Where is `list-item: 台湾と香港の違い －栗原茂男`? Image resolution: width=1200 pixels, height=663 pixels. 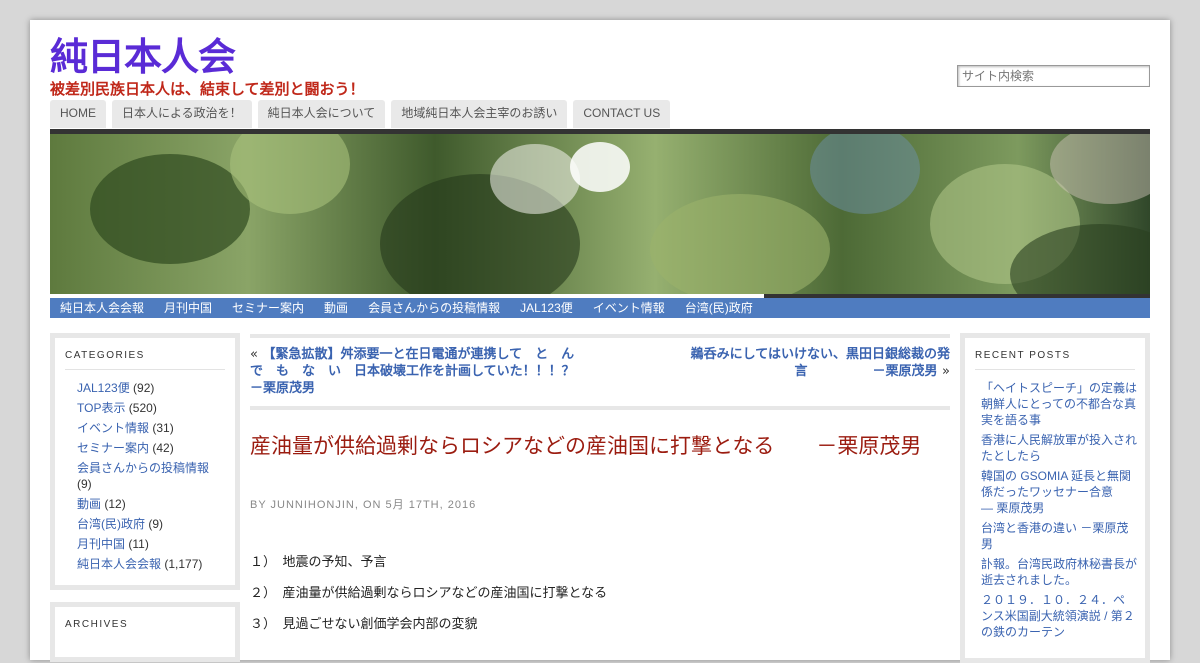 list-item: 台湾と香港の違い －栗原茂男 is located at coordinates (1059, 536).